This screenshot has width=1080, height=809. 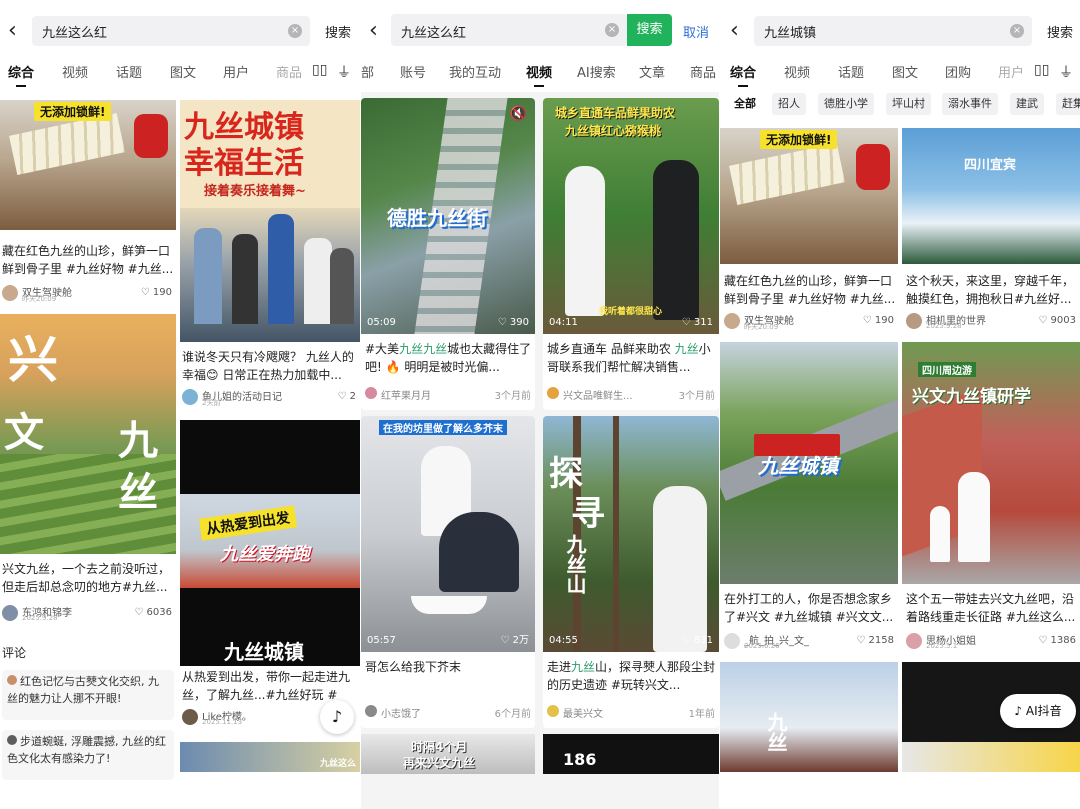 What do you see at coordinates (270, 543) in the screenshot?
I see `card-thumbnail: 从热爱到出发 九丝爱奔跑 九丝城镇` at bounding box center [270, 543].